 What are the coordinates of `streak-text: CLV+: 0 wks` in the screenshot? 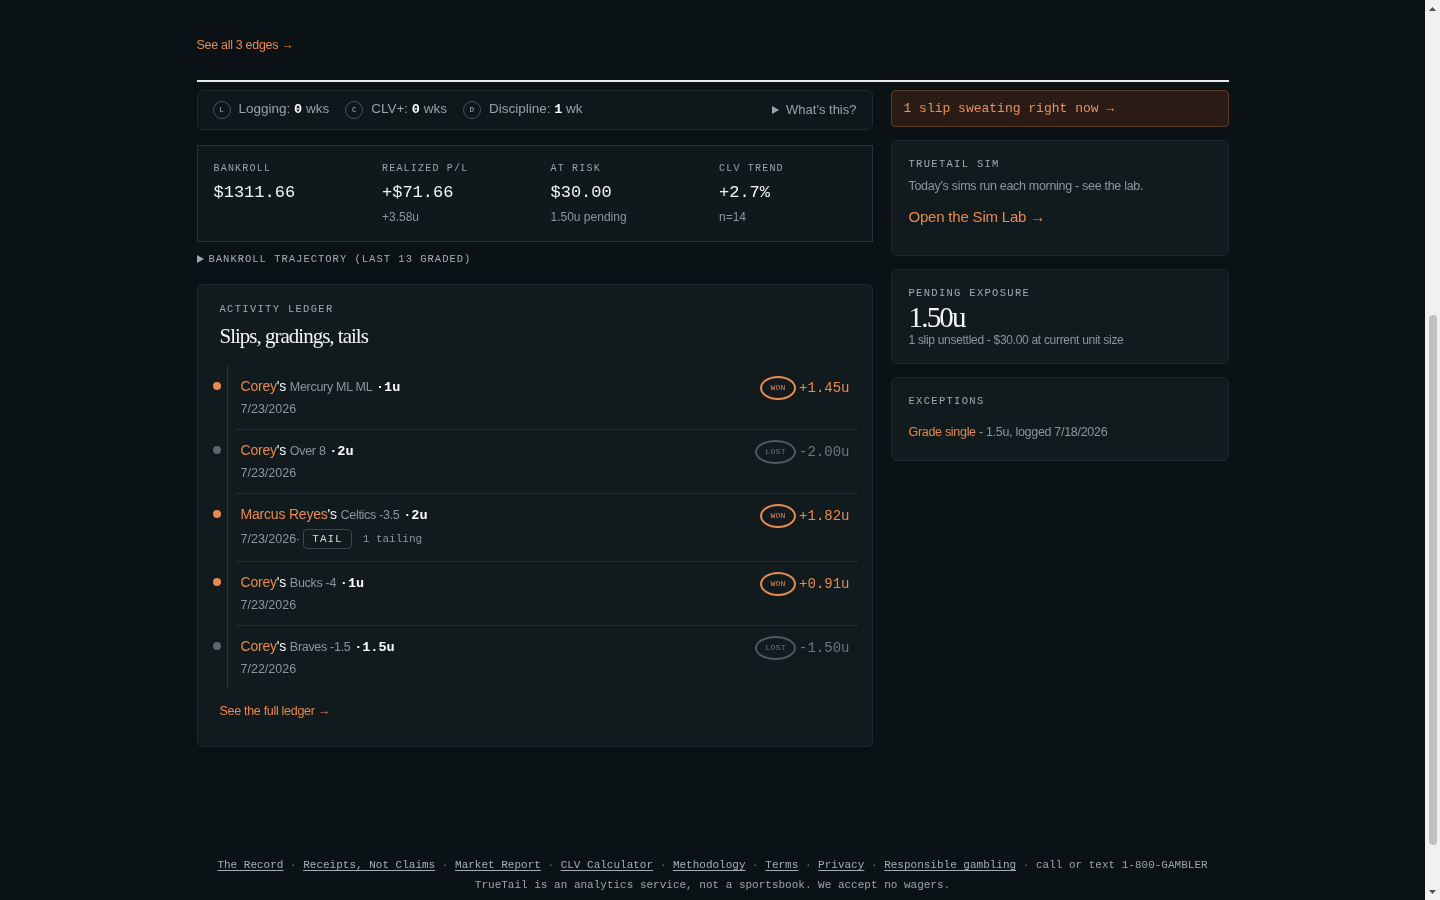 It's located at (409, 110).